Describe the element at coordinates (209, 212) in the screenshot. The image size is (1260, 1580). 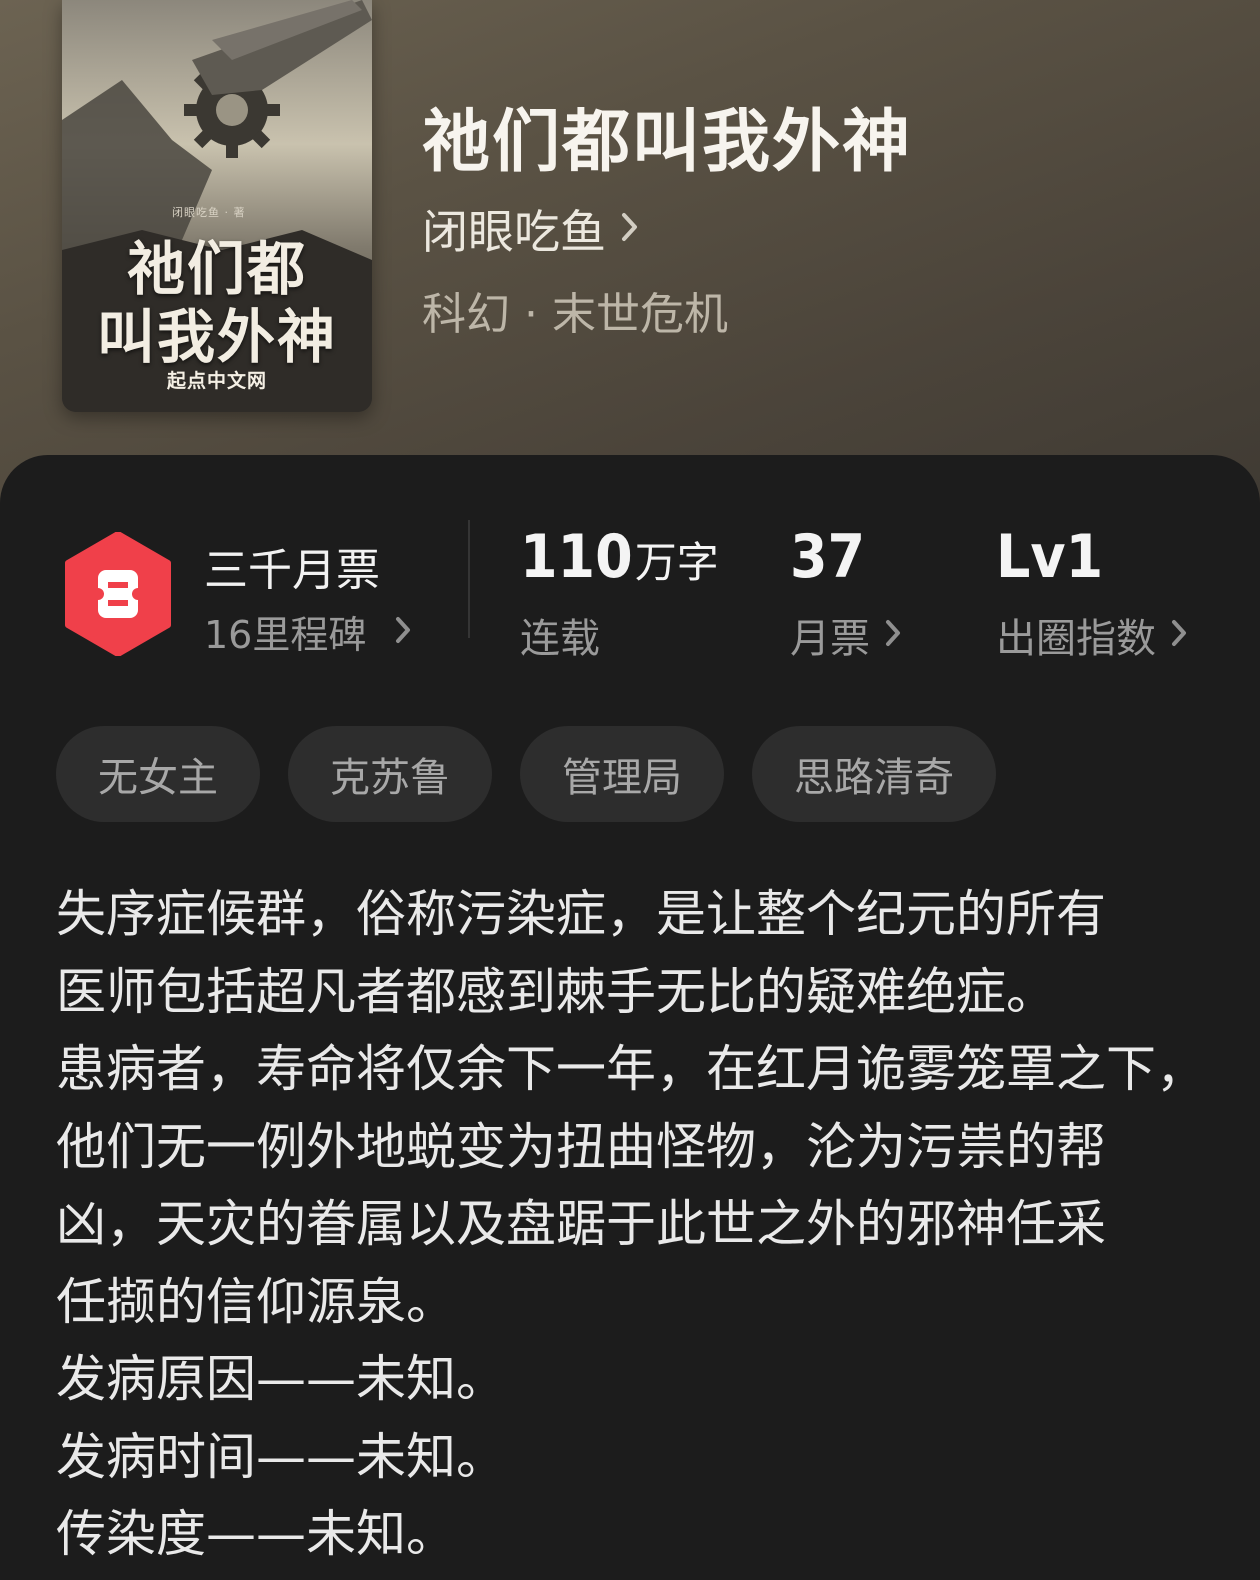
I see `cover-author-text: 闭眼吃鱼 · 著` at that location.